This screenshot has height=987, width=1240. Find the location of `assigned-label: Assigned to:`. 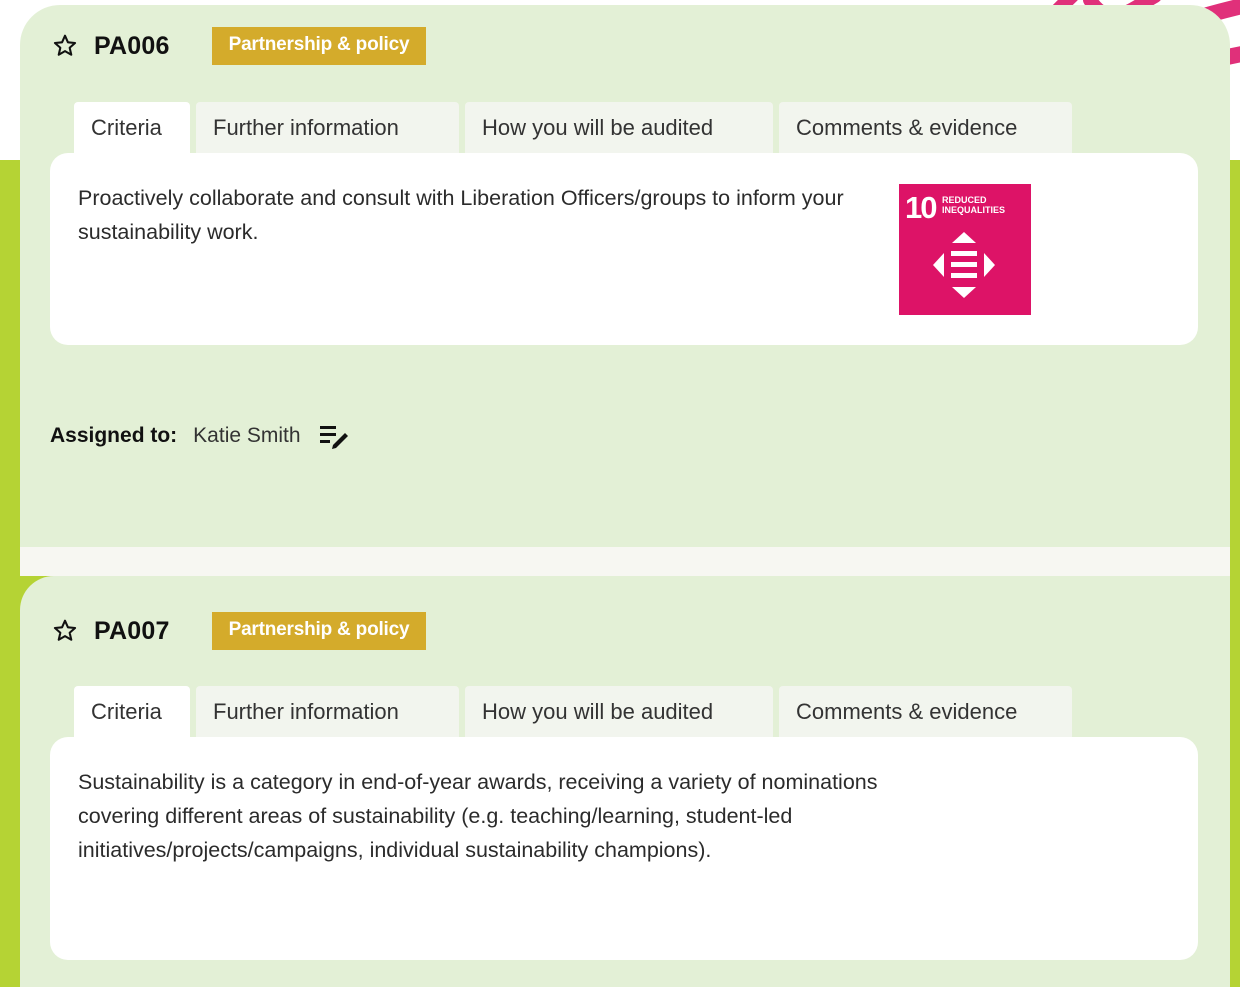

assigned-label: Assigned to: is located at coordinates (114, 435).